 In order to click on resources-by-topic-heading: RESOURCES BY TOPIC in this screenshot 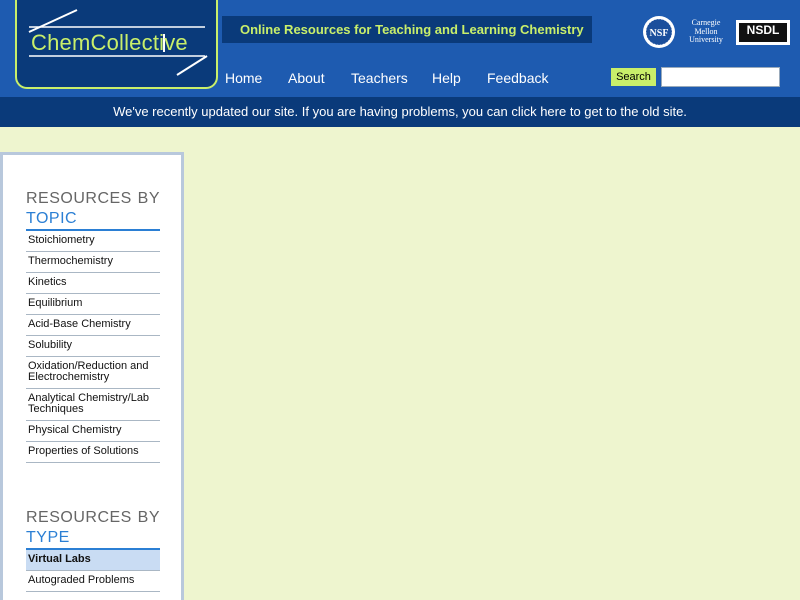, I will do `click(93, 210)`.